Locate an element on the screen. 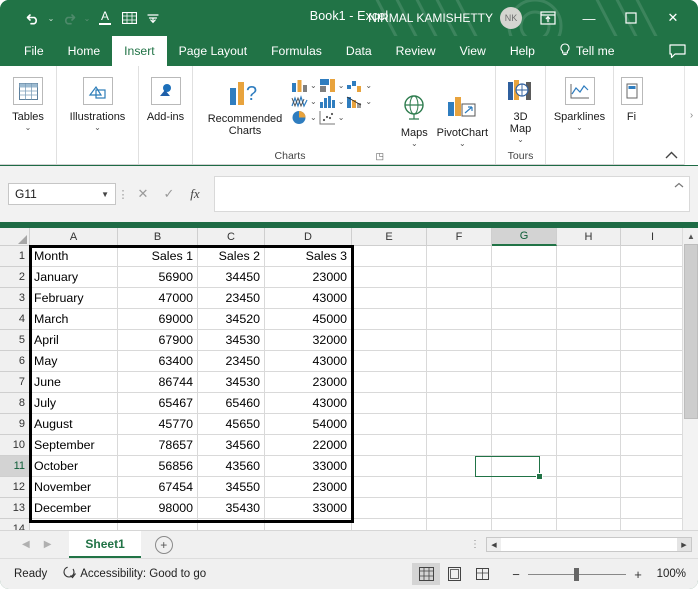 The width and height of the screenshot is (698, 589). cell-C2: 34450 is located at coordinates (231, 277).